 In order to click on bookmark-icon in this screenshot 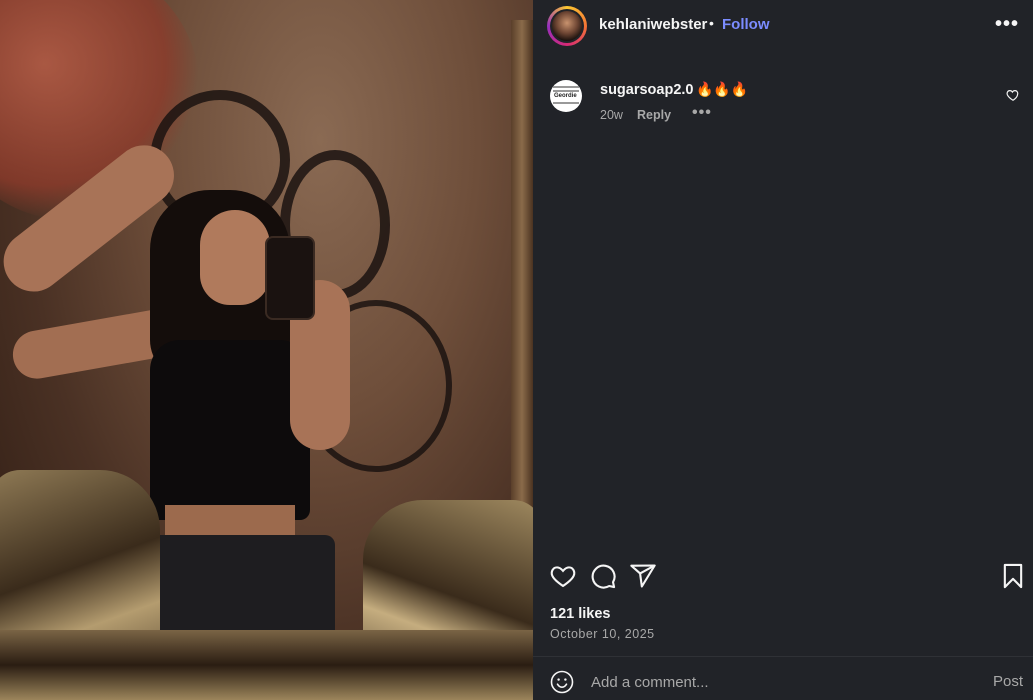, I will do `click(1013, 576)`.